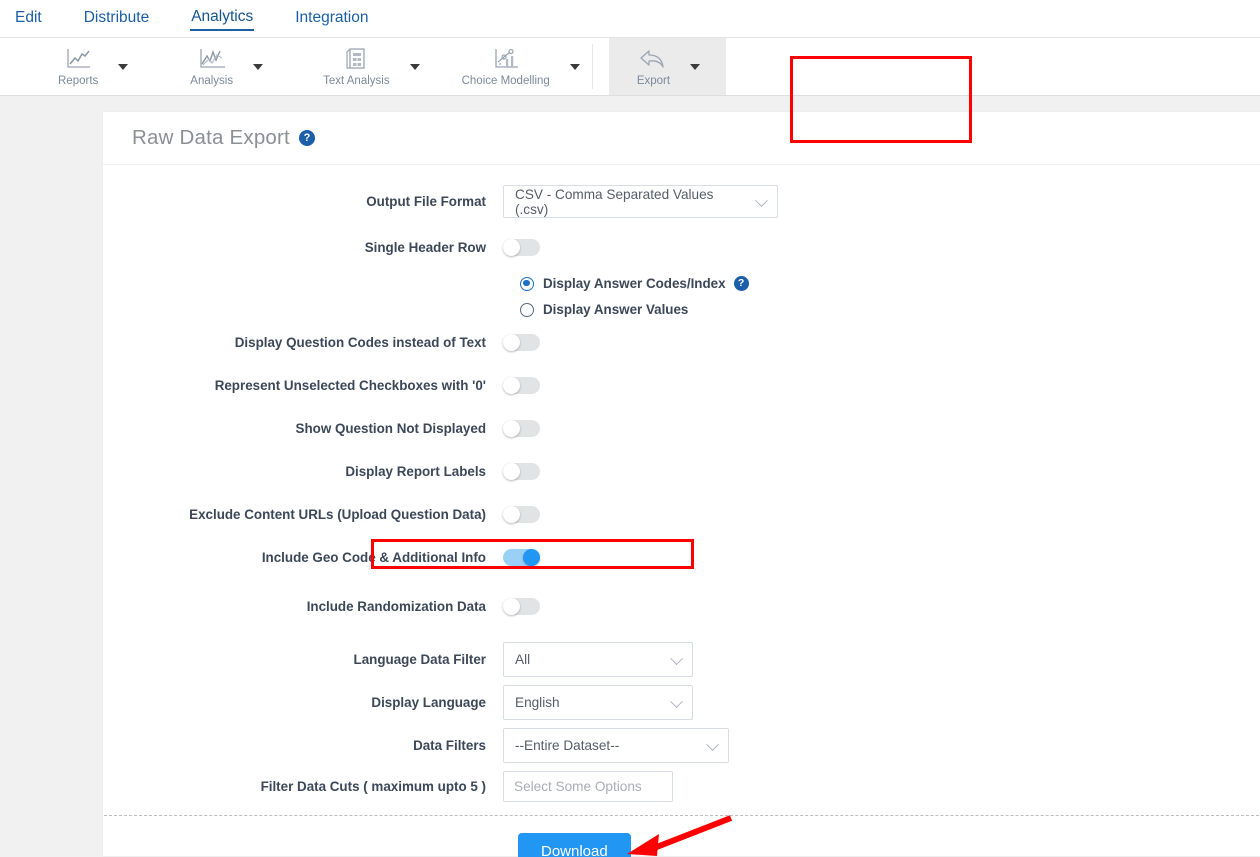  What do you see at coordinates (521, 428) in the screenshot?
I see `toggle-show-question-not-displayed` at bounding box center [521, 428].